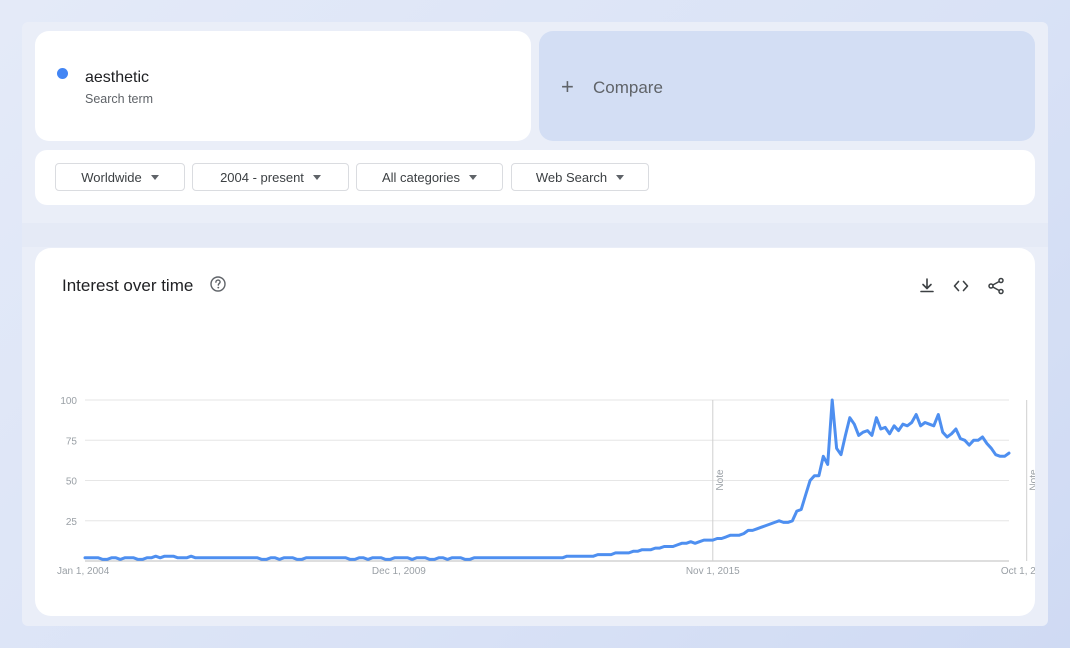 Image resolution: width=1070 pixels, height=648 pixels. Describe the element at coordinates (68, 401) in the screenshot. I see `y-tick-label: 100` at that location.